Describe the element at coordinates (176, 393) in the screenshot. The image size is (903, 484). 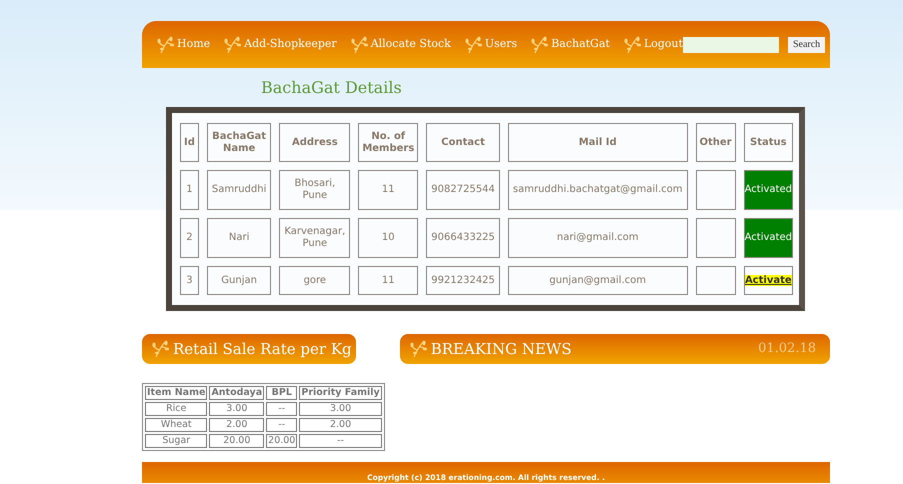
I see `column-header: Item Name` at that location.